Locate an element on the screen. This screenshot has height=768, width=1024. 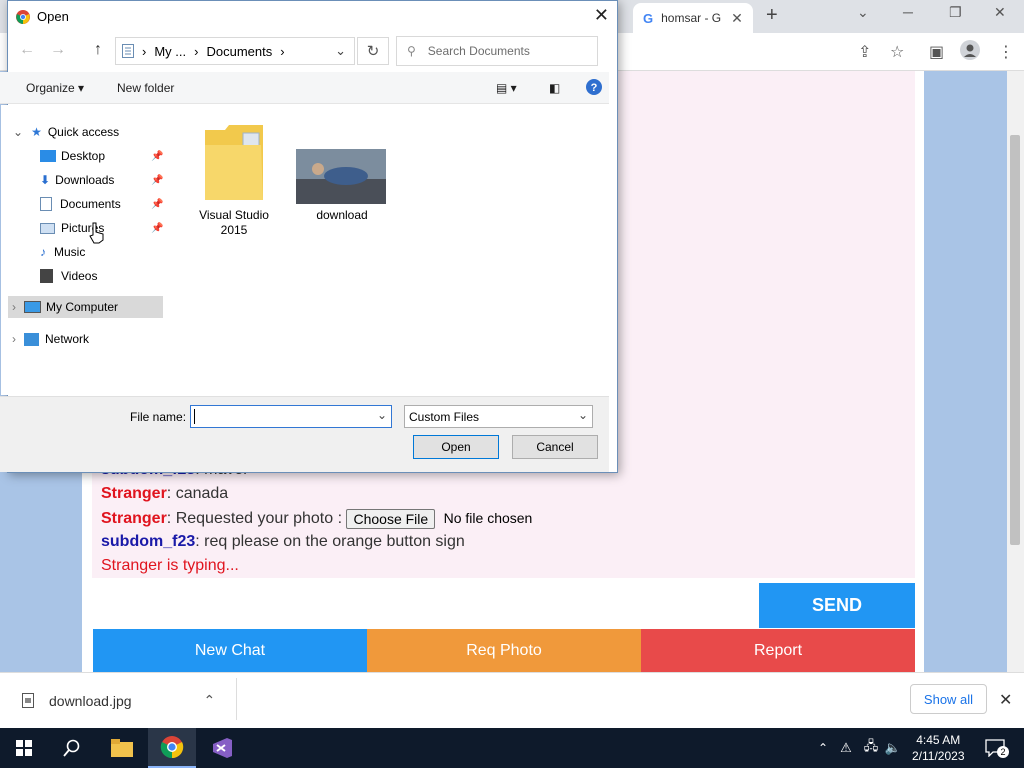
search-icon is located at coordinates (72, 748).